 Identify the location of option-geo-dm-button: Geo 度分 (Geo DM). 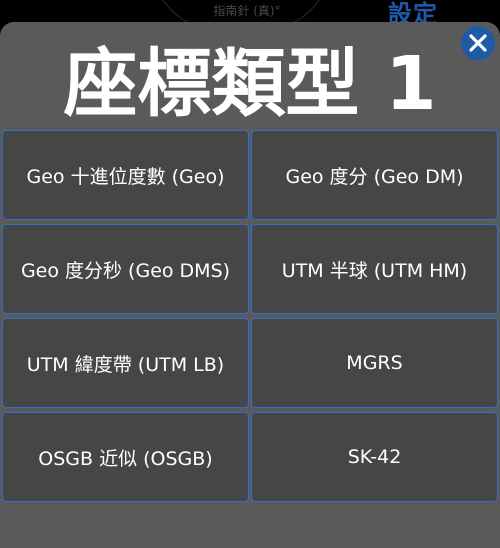
(374, 175).